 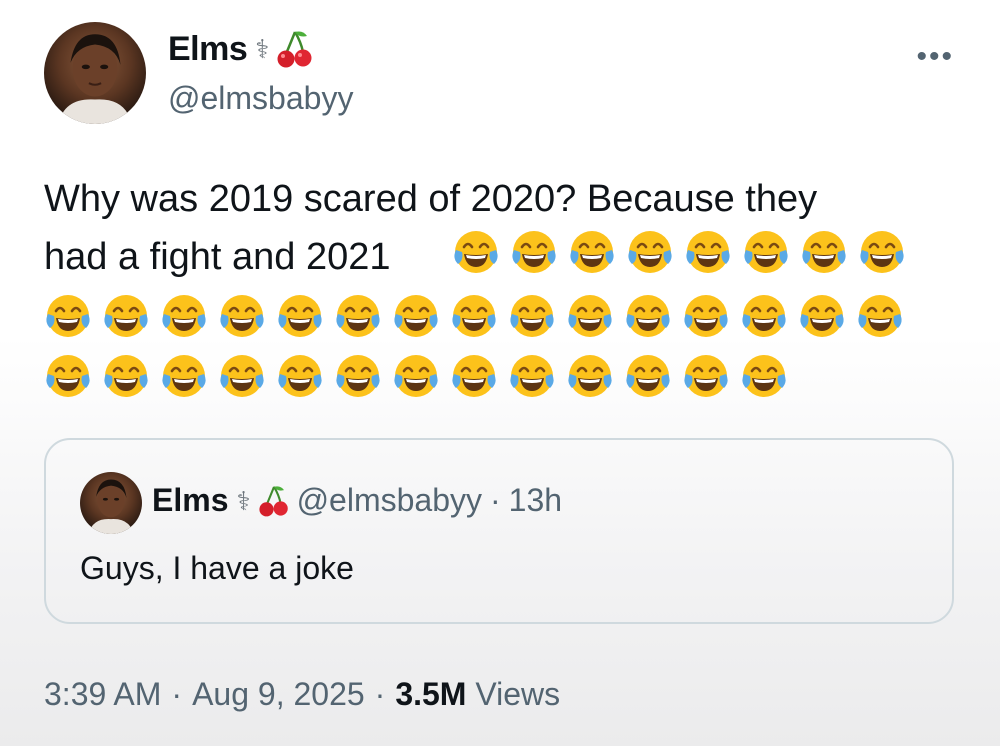 I want to click on author-avatar, so click(x=95, y=73).